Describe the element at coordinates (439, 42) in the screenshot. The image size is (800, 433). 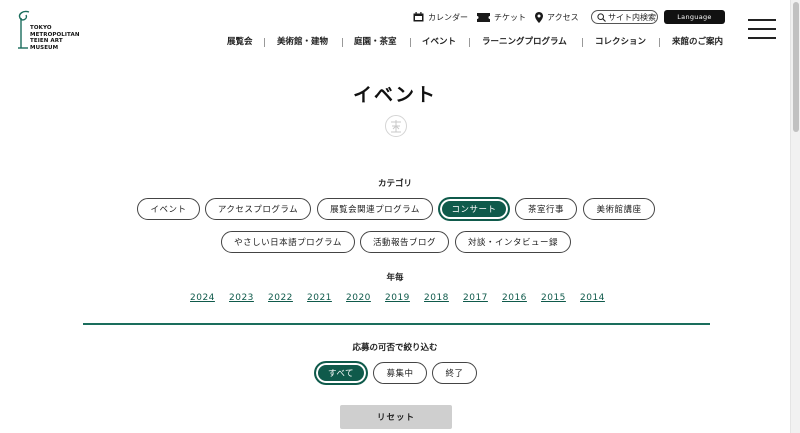
I see `nav-item-events: イベント` at that location.